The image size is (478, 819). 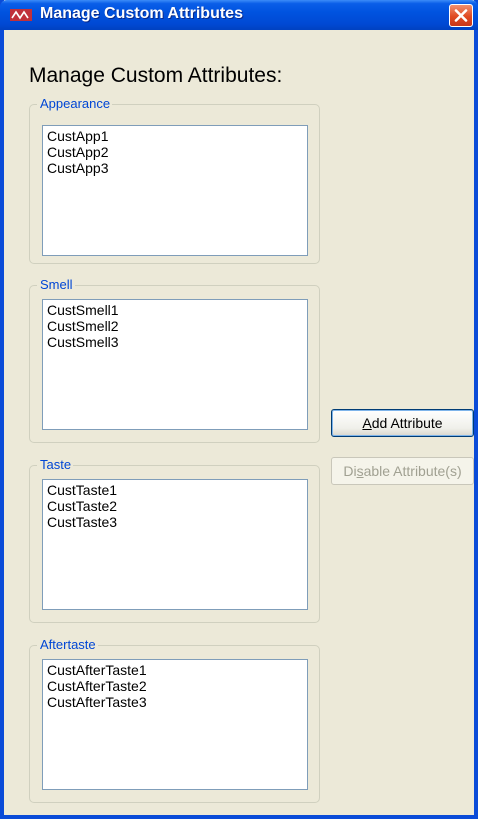 I want to click on aftertaste-group-label: Aftertaste, so click(x=67, y=645).